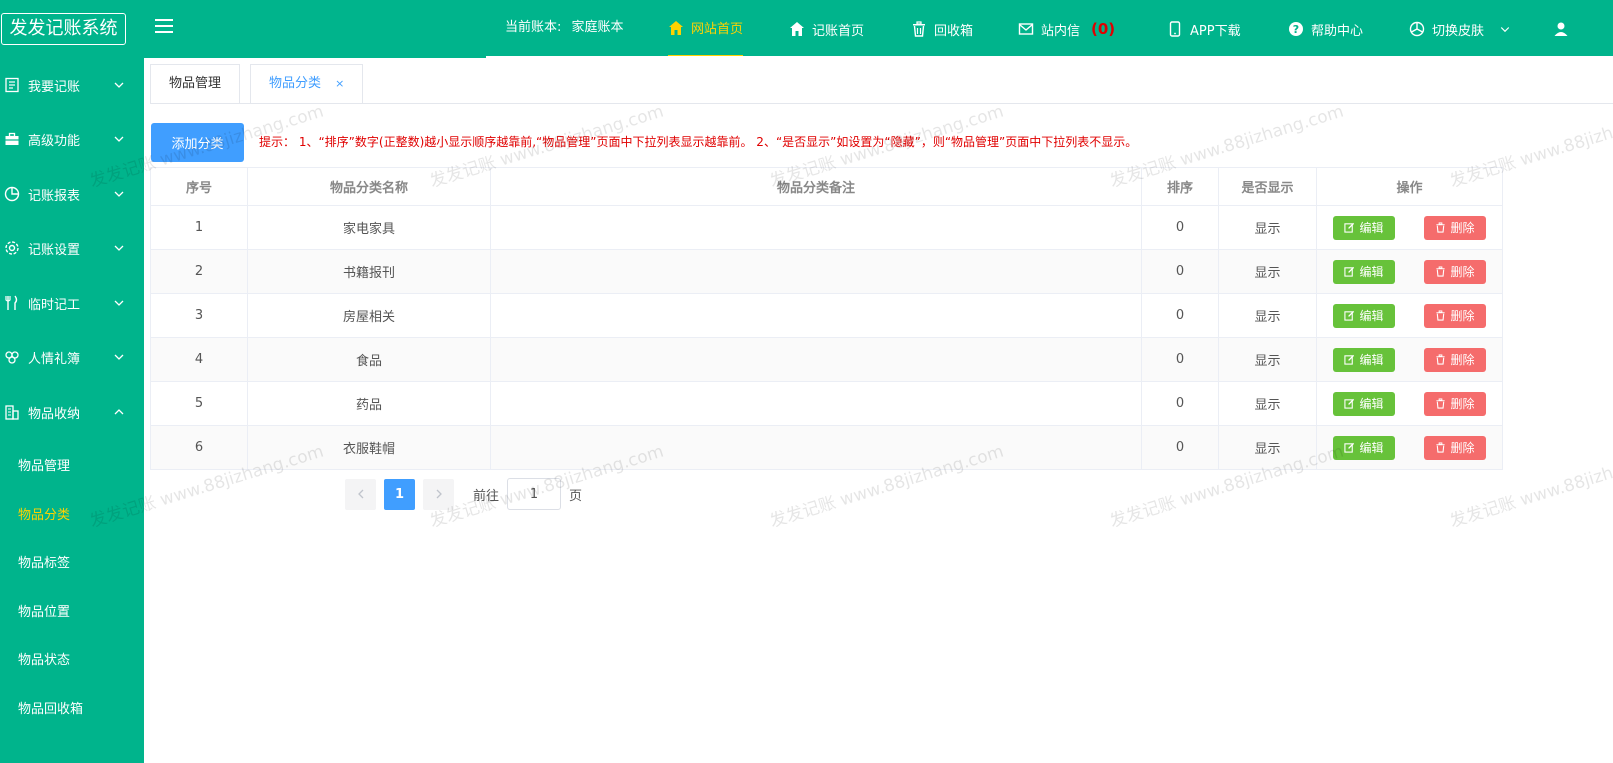 The height and width of the screenshot is (763, 1613). Describe the element at coordinates (63, 29) in the screenshot. I see `site-logo: 发发记账系统` at that location.